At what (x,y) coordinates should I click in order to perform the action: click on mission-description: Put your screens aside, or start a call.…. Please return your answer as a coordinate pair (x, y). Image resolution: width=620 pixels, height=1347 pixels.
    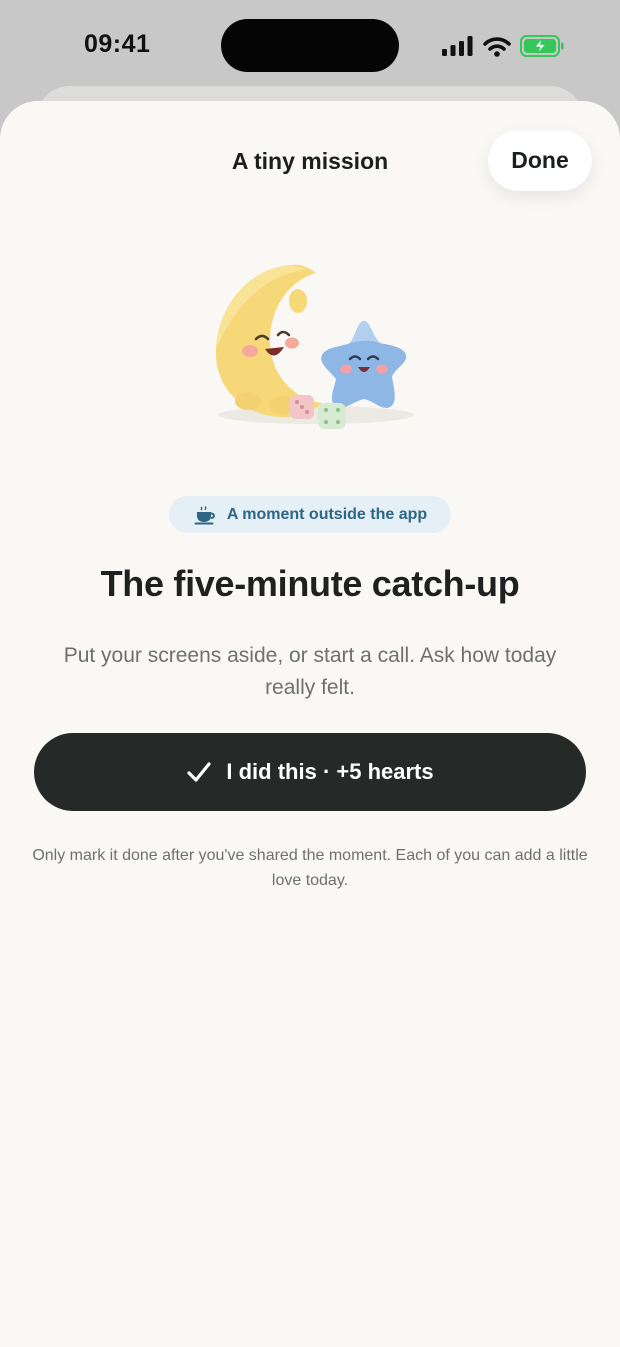
    Looking at the image, I should click on (310, 671).